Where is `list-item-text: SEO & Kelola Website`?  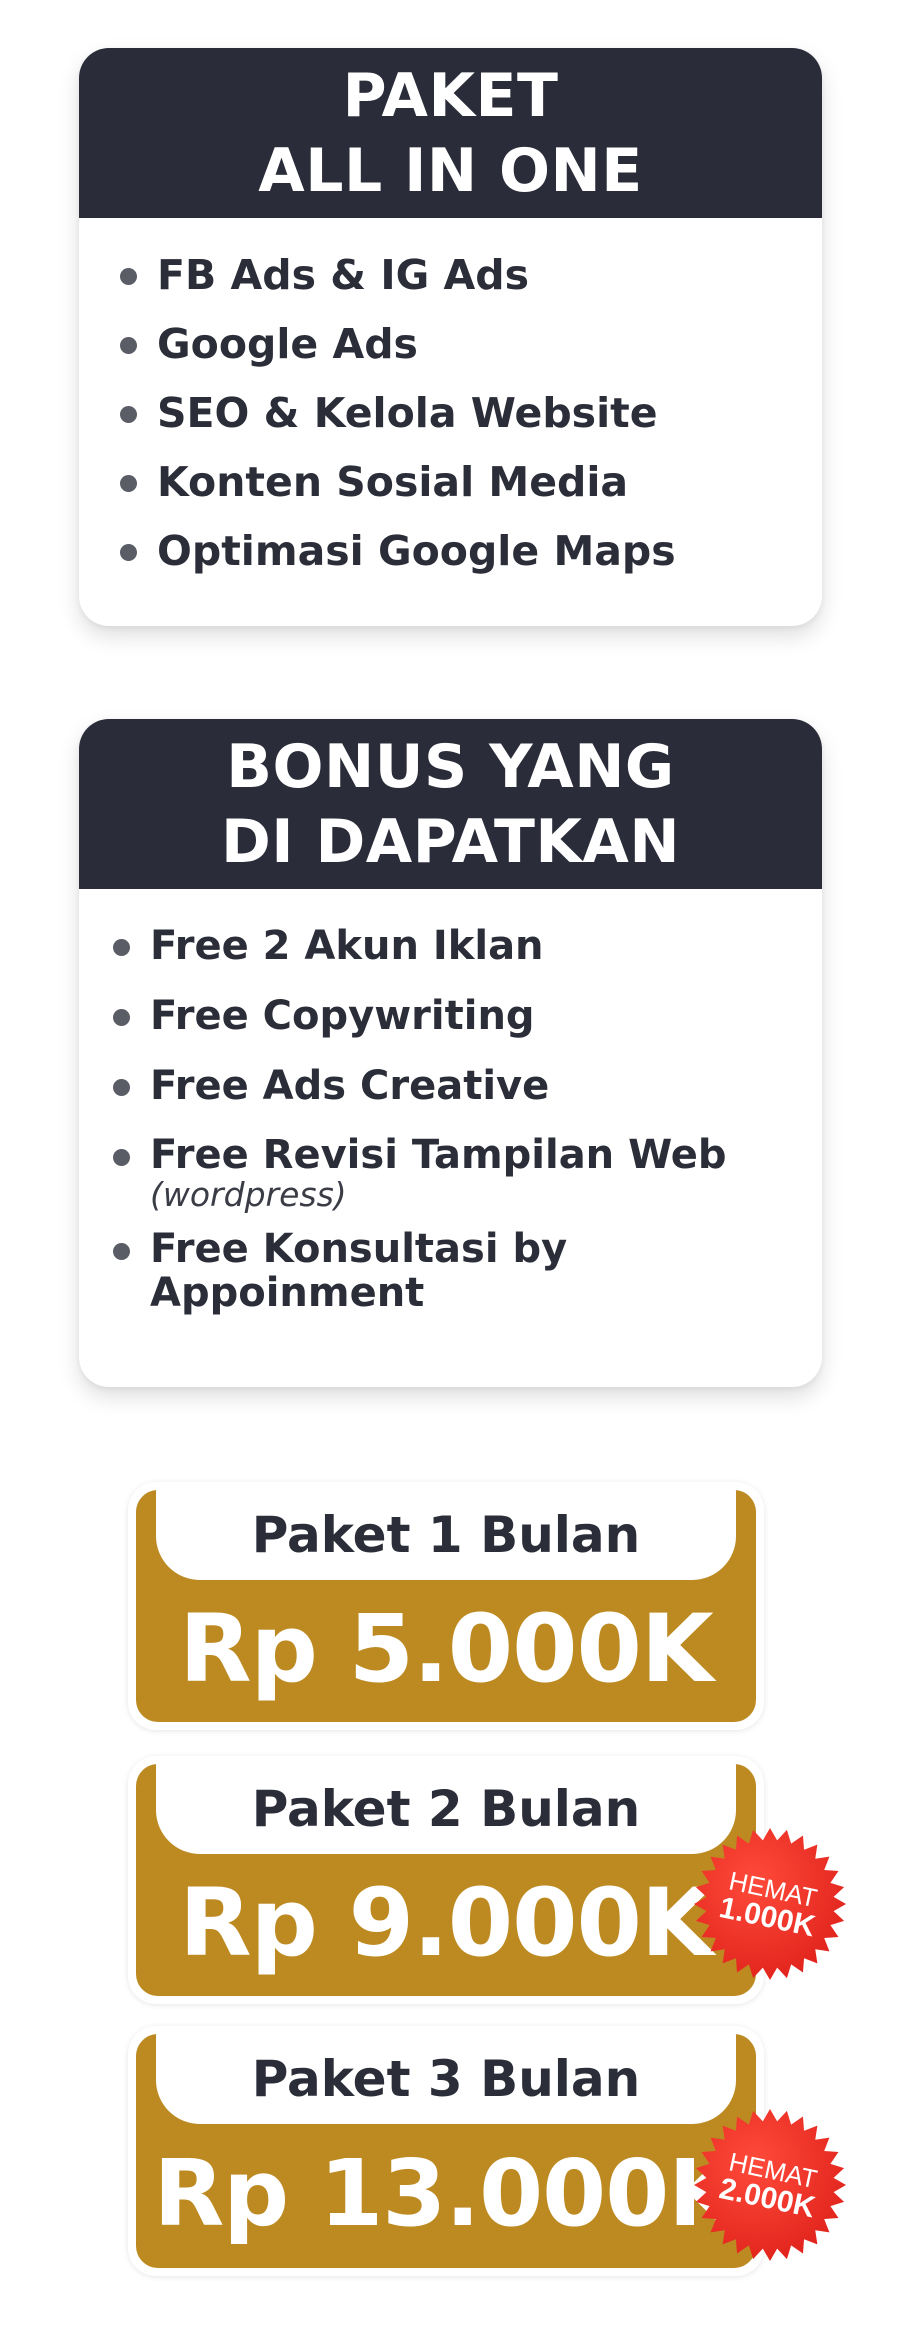
list-item-text: SEO & Kelola Website is located at coordinates (407, 413).